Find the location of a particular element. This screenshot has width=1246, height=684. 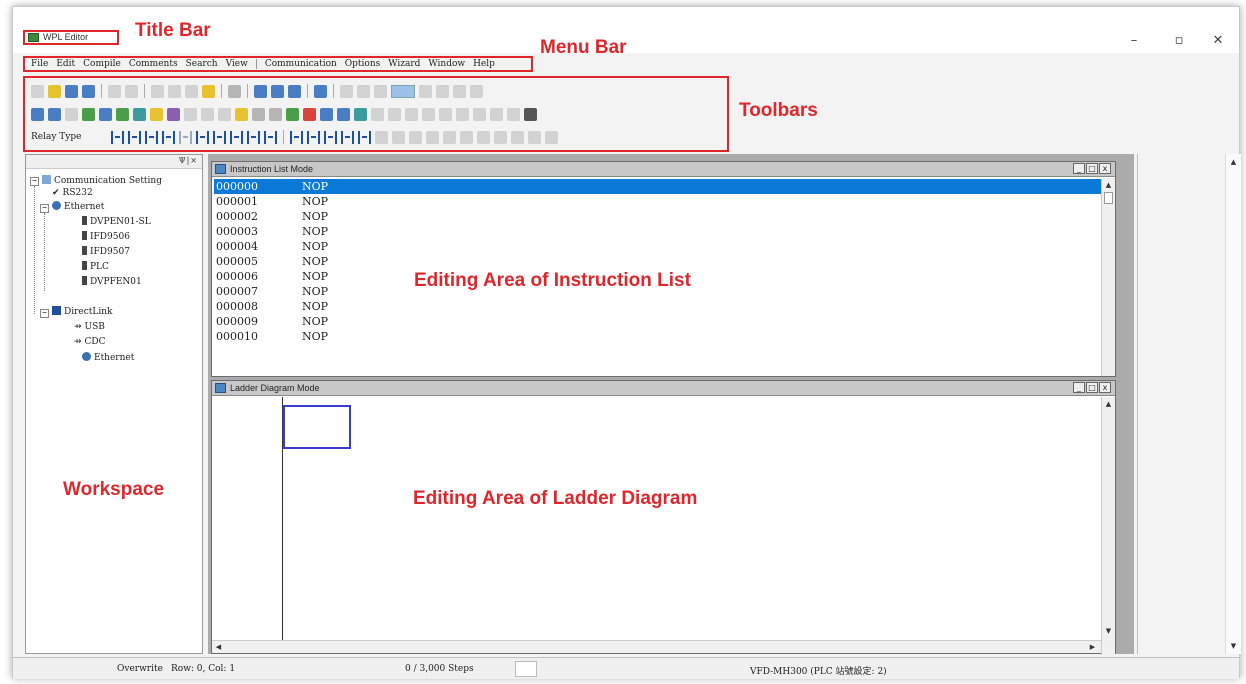

transfer-icon is located at coordinates (394, 114).